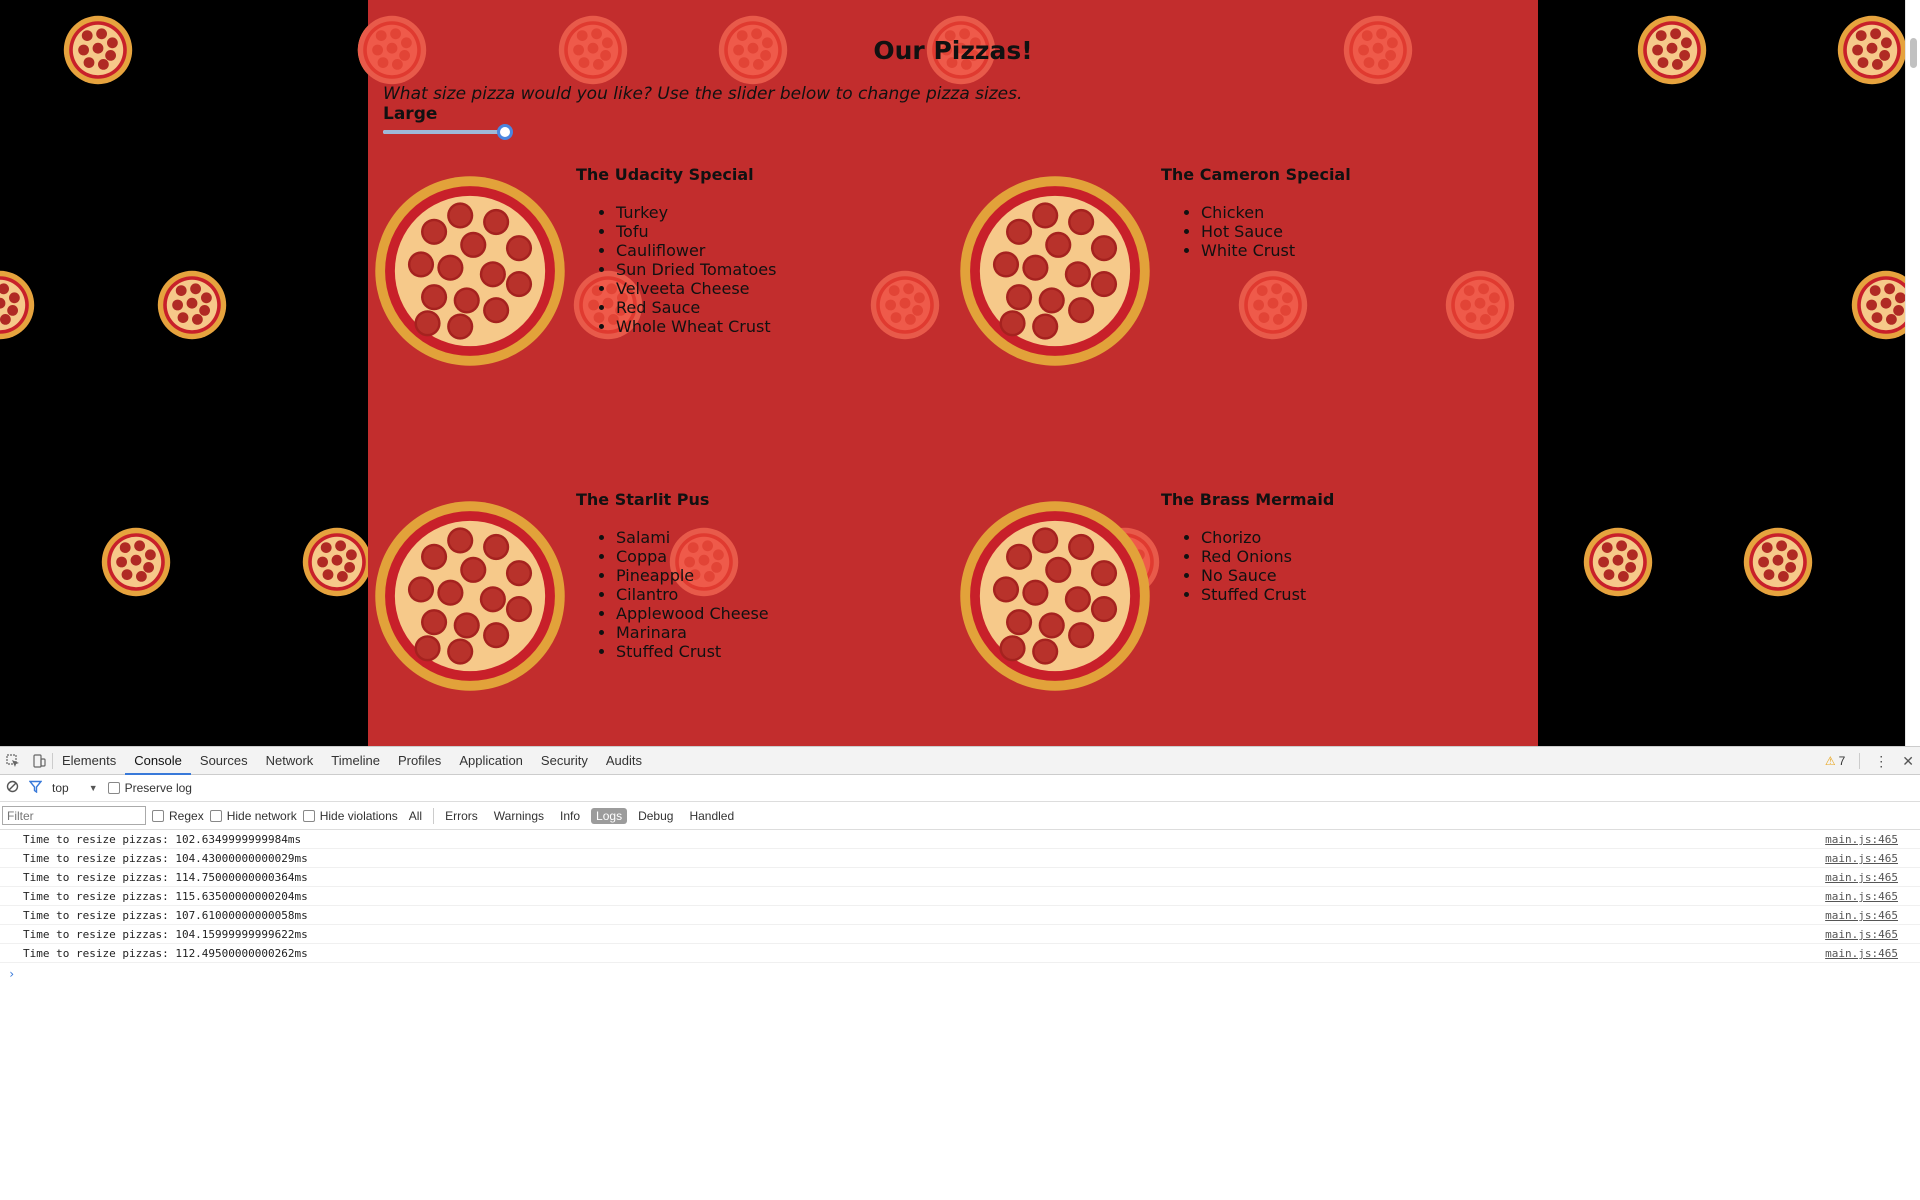  Describe the element at coordinates (519, 816) in the screenshot. I see `level-warnings: Warnings` at that location.